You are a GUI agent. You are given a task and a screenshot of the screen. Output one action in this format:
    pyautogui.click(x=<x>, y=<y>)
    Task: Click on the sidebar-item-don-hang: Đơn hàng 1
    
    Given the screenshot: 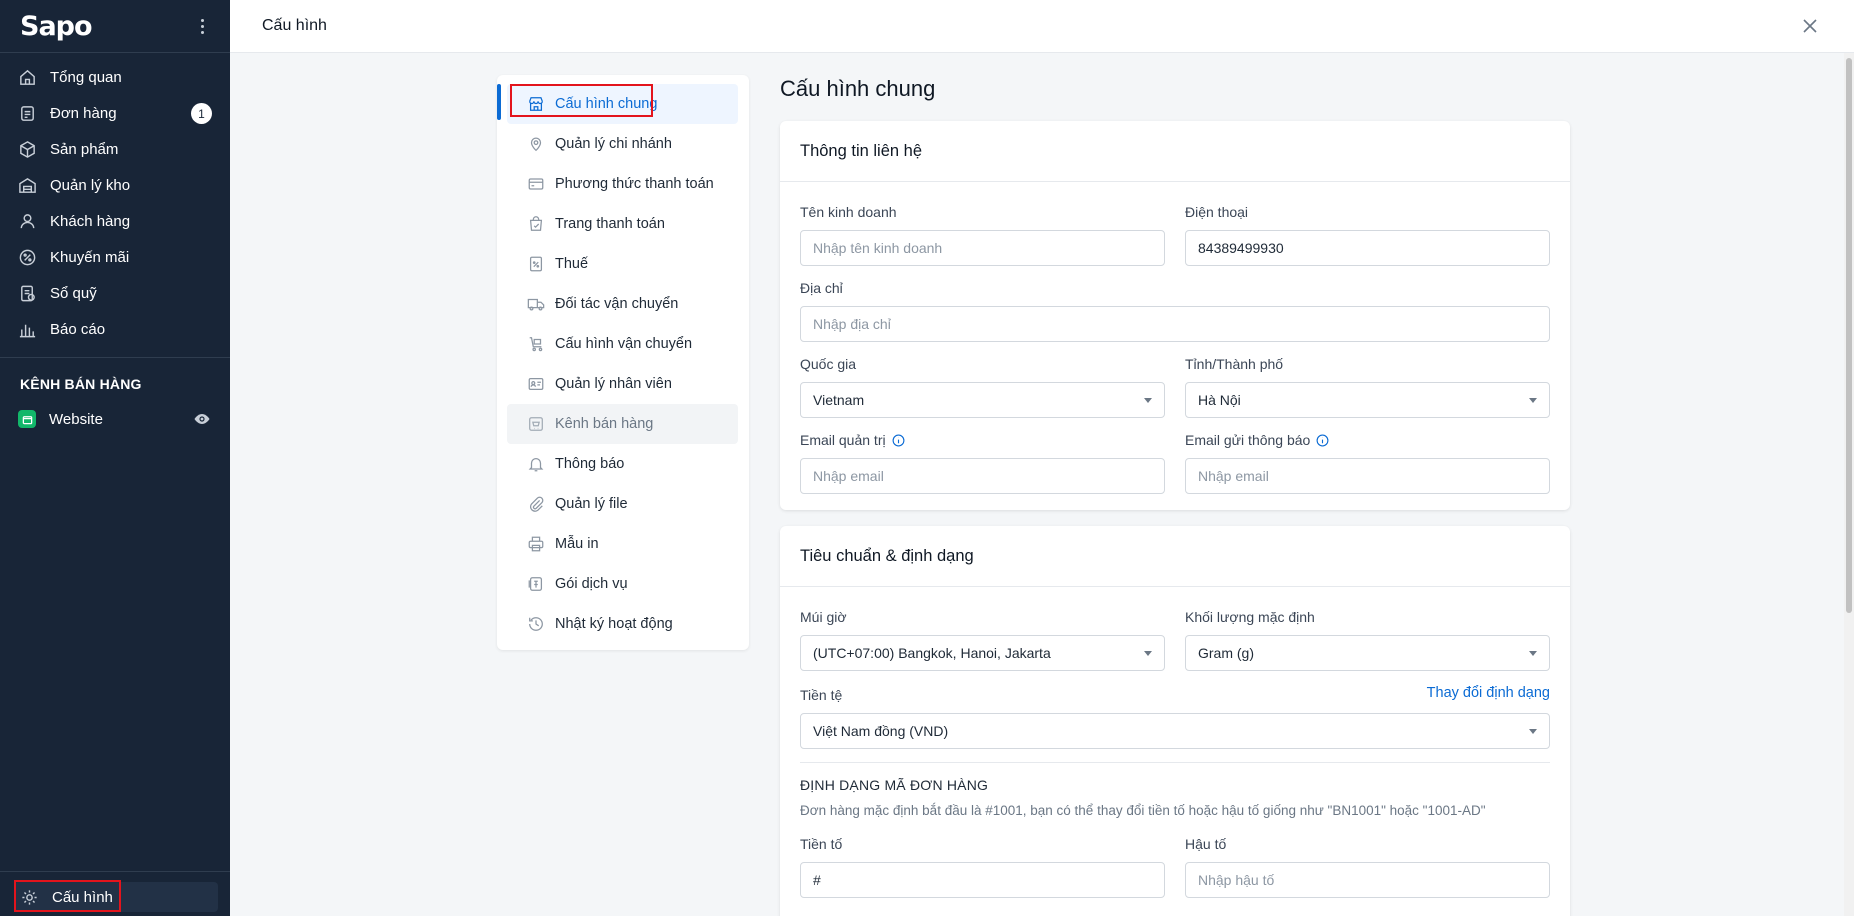 What is the action you would take?
    pyautogui.click(x=115, y=113)
    